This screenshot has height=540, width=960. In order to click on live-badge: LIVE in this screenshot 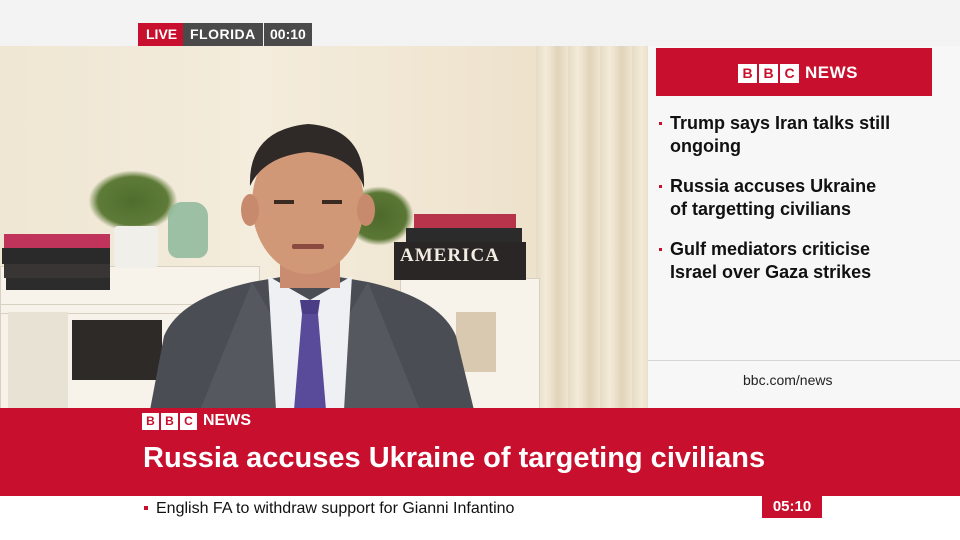, I will do `click(162, 34)`.